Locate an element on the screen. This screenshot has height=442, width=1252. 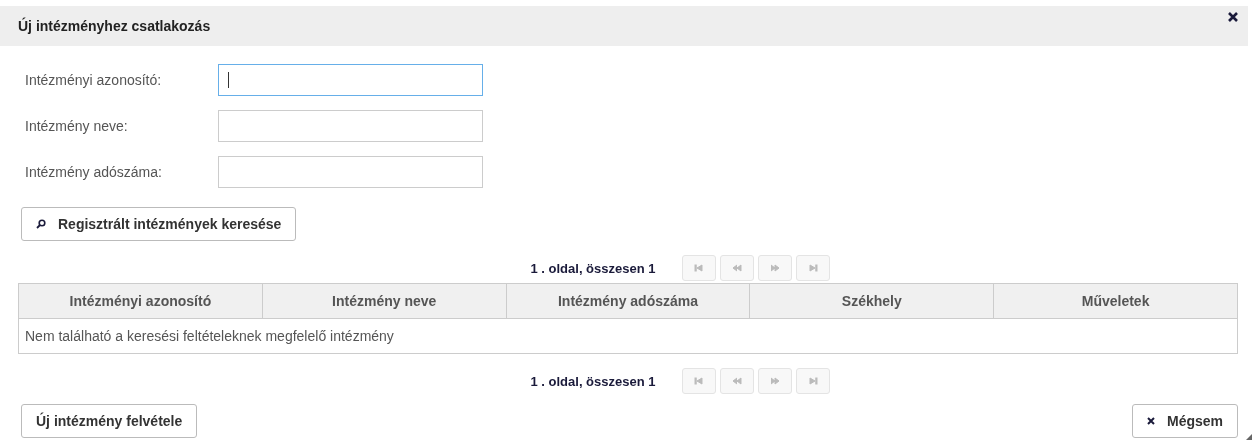
field-label: Intézményi azonosító: is located at coordinates (94, 80).